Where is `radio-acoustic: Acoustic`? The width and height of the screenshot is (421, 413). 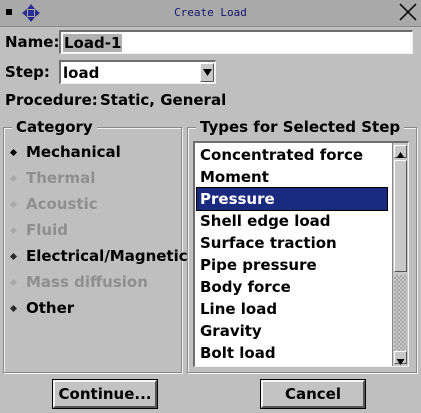
radio-acoustic: Acoustic is located at coordinates (54, 204).